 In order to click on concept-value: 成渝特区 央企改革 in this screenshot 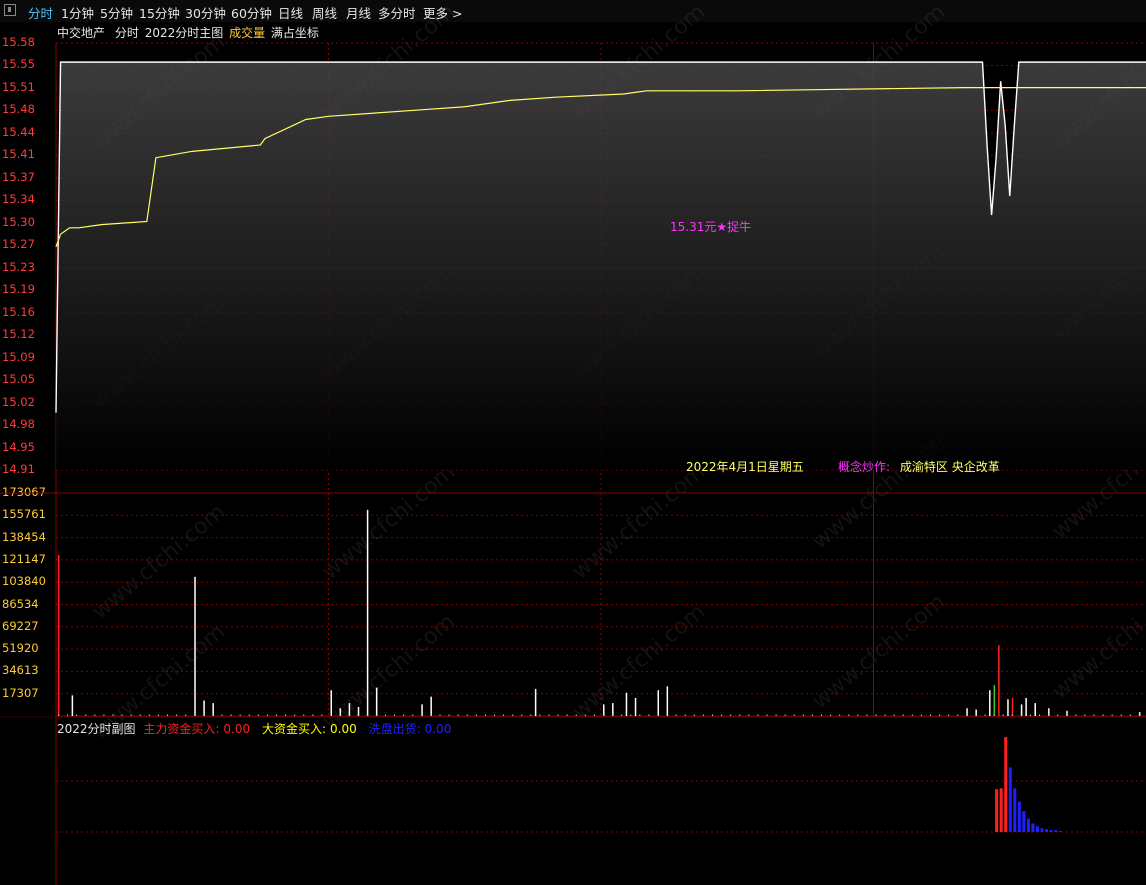, I will do `click(949, 467)`.